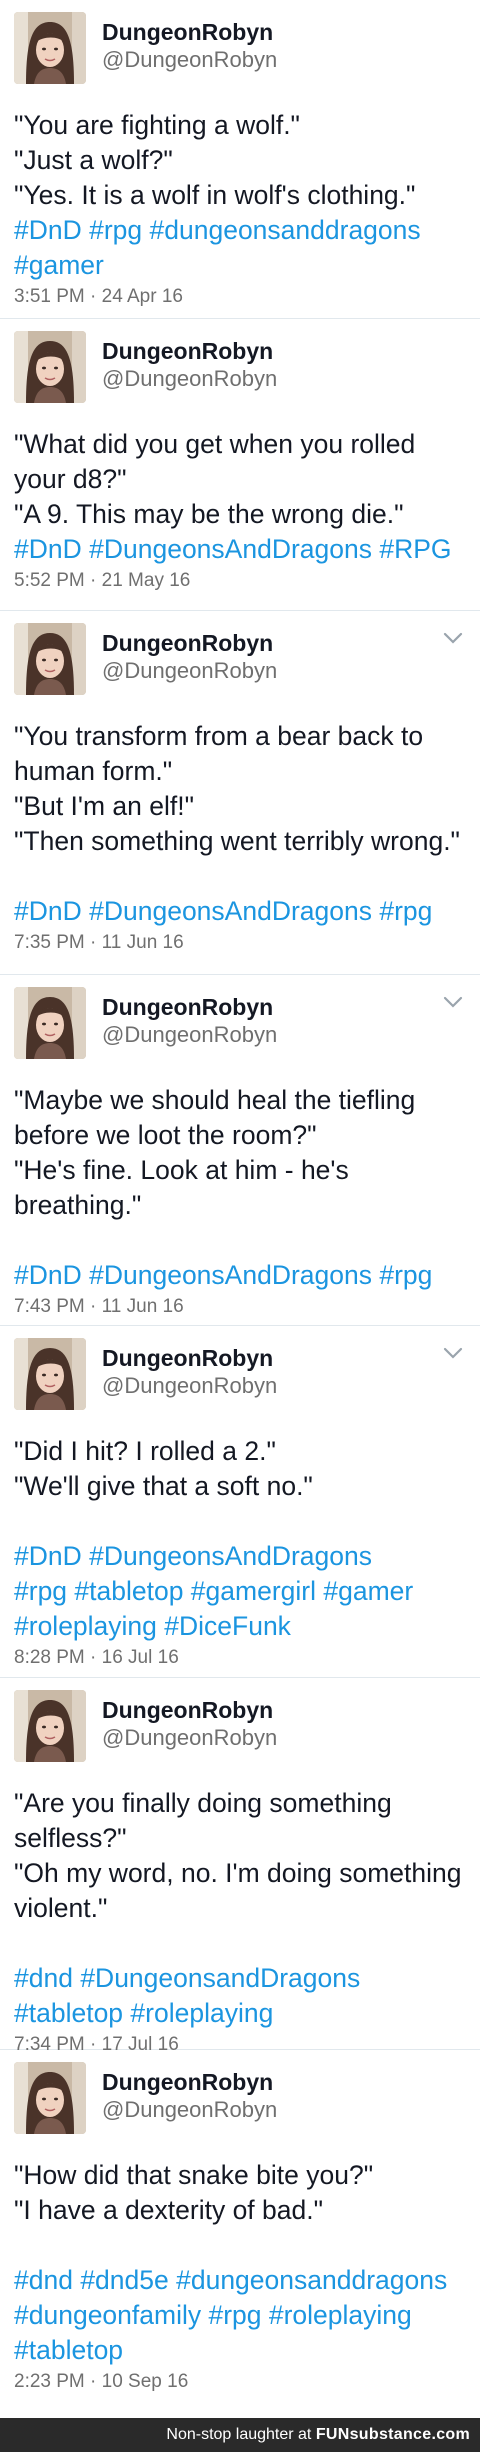 This screenshot has height=2452, width=480. Describe the element at coordinates (93, 771) in the screenshot. I see `tweet-line: human form."` at that location.